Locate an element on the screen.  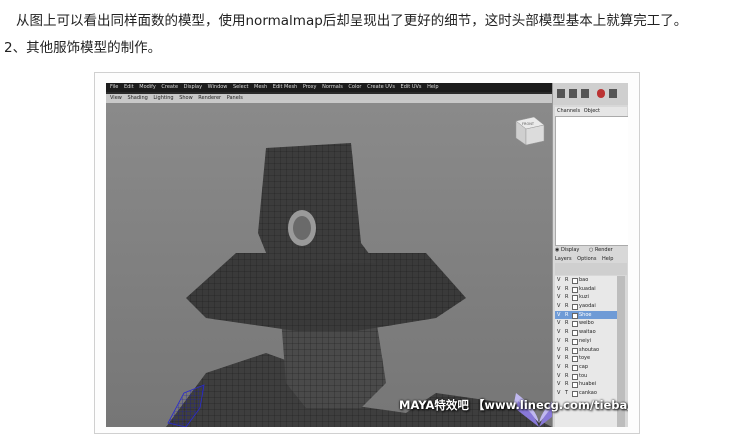
menu-mesh: Mesh is located at coordinates (260, 87).